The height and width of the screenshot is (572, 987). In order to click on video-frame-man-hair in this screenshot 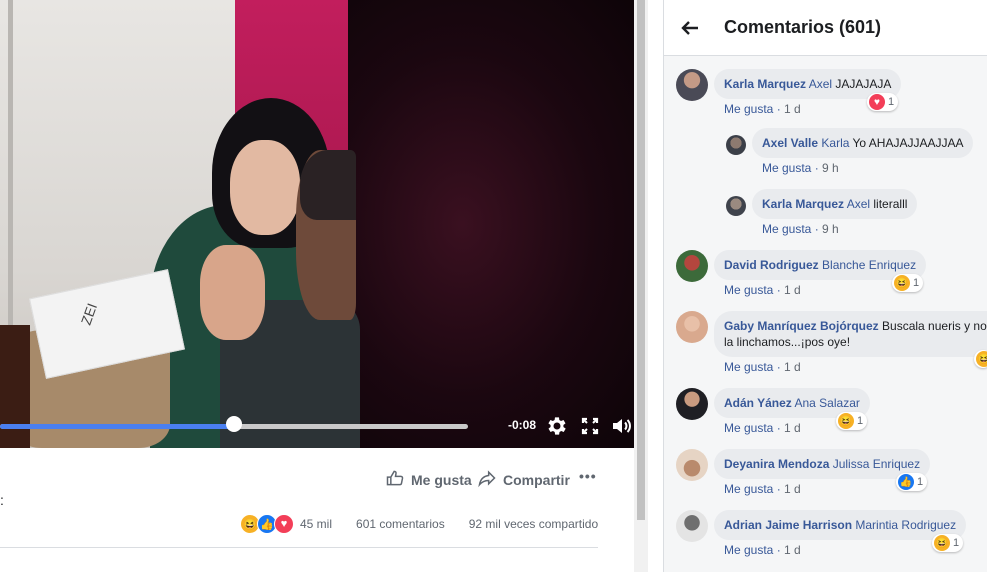, I will do `click(328, 185)`.